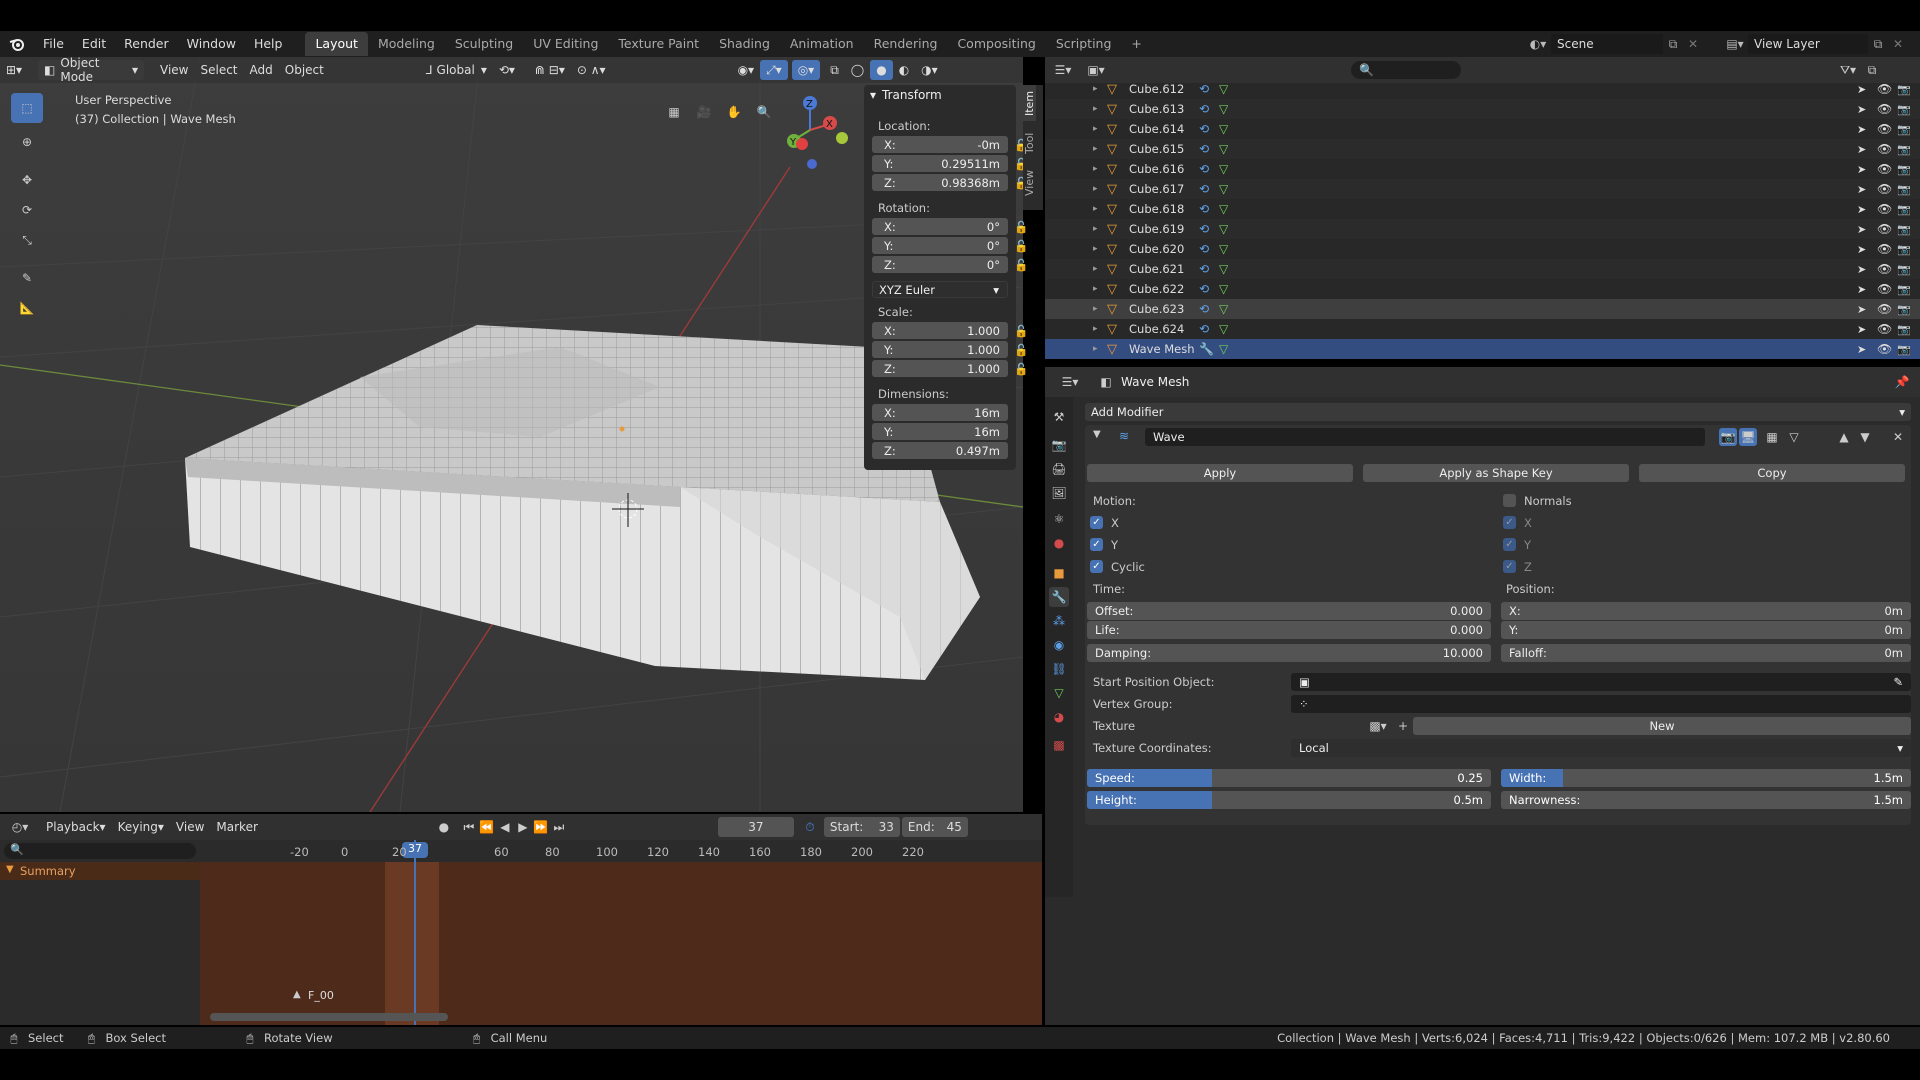 The width and height of the screenshot is (1920, 1080). Describe the element at coordinates (940, 412) in the screenshot. I see `dimensions-x-field: X: 16m` at that location.